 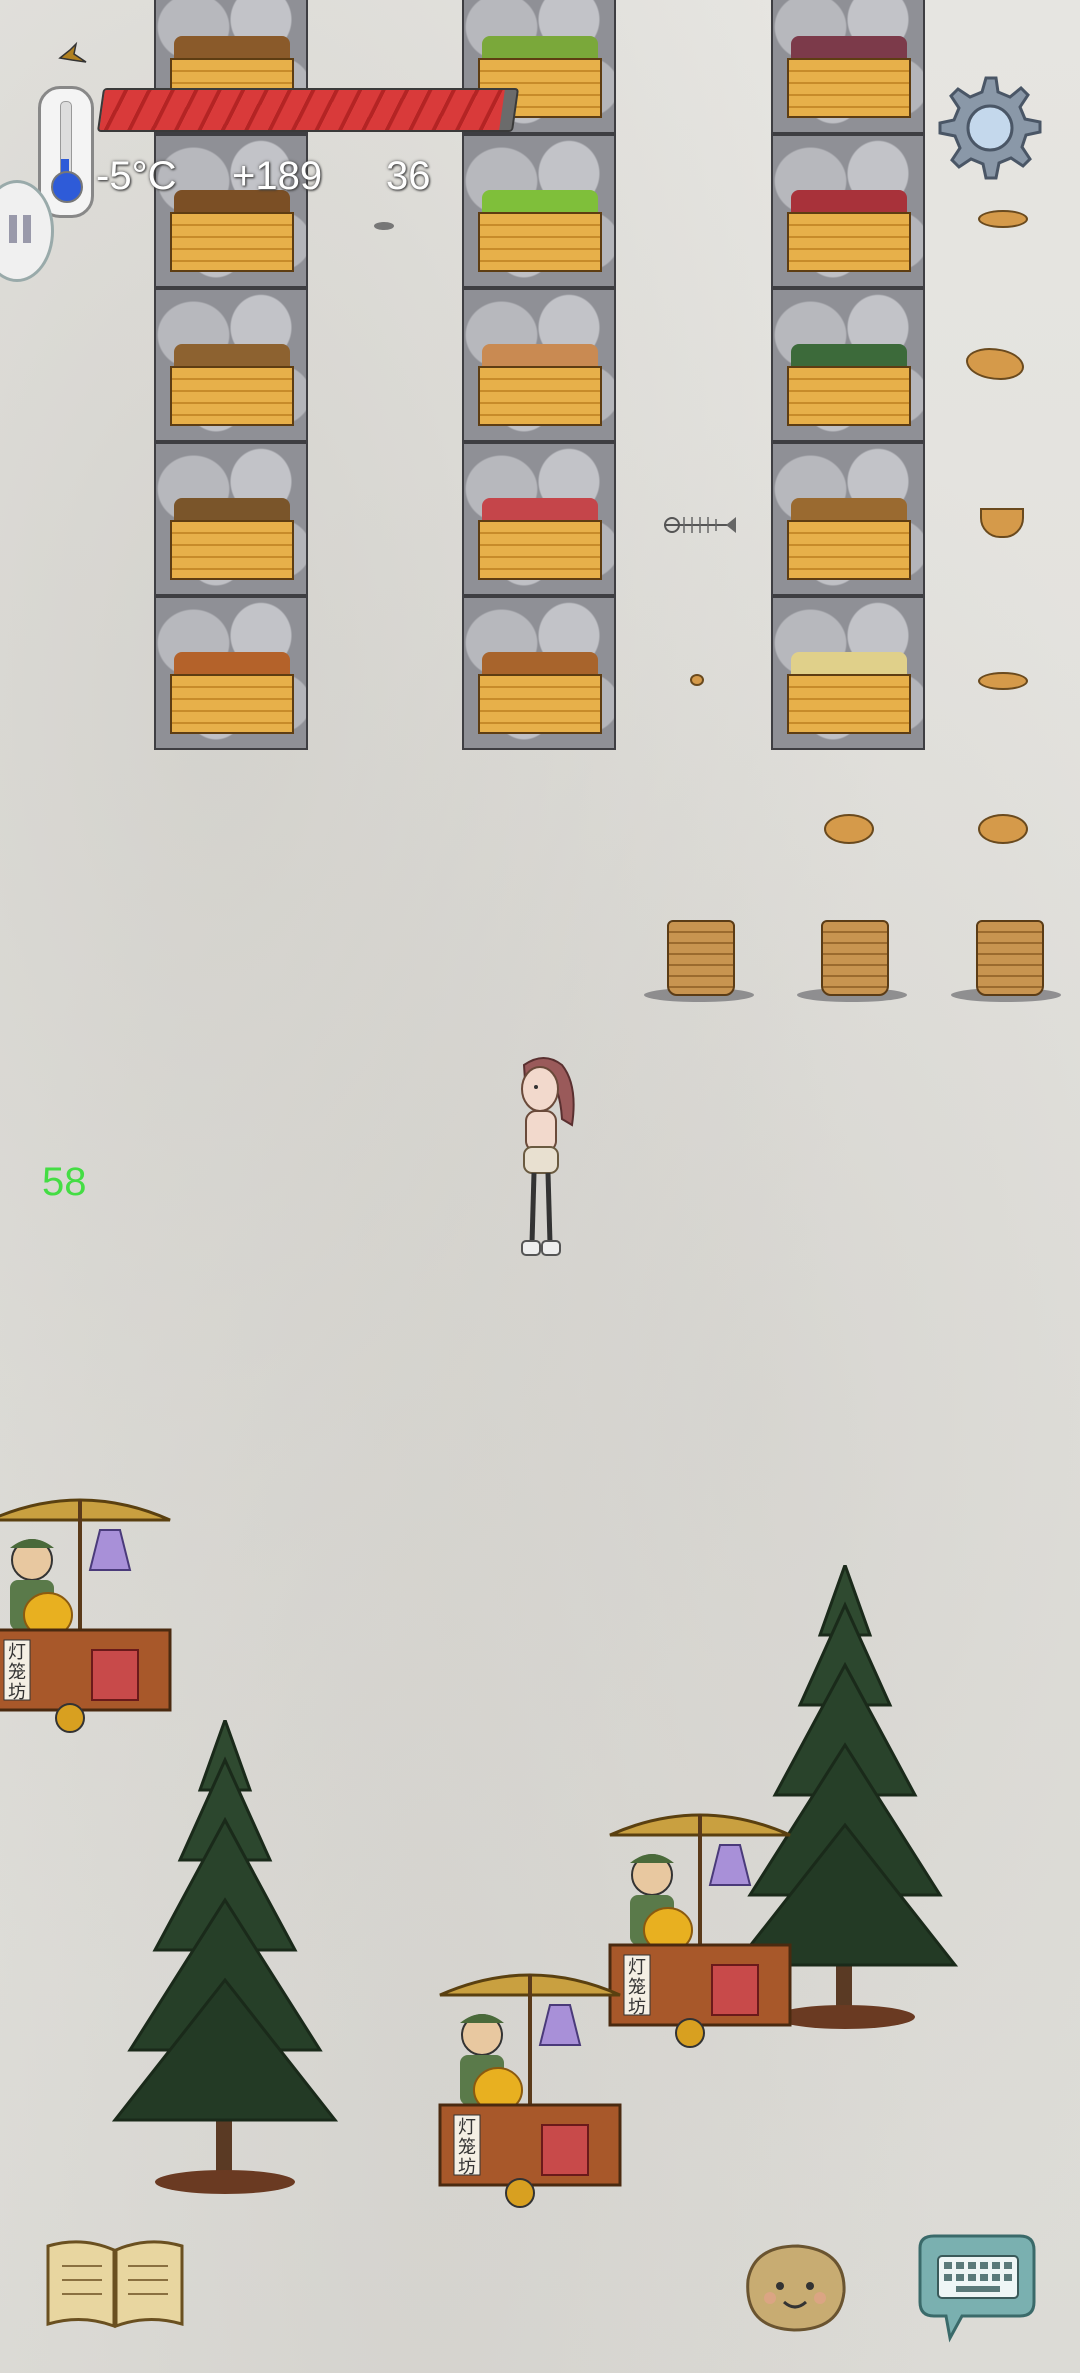 What do you see at coordinates (384, 226) in the screenshot?
I see `pebble-item` at bounding box center [384, 226].